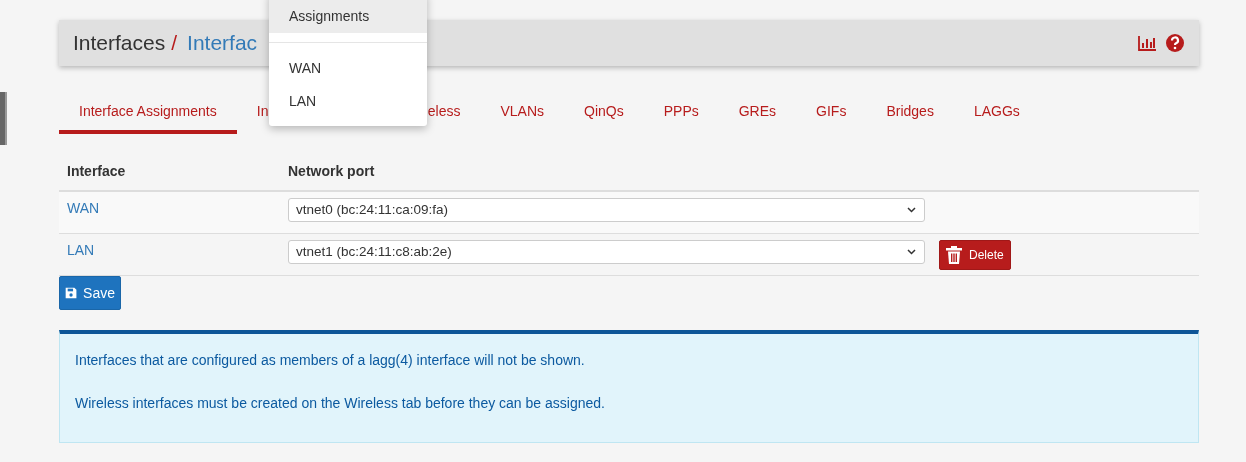 This screenshot has height=462, width=1246. What do you see at coordinates (83, 207) in the screenshot?
I see `interface-link: WAN` at bounding box center [83, 207].